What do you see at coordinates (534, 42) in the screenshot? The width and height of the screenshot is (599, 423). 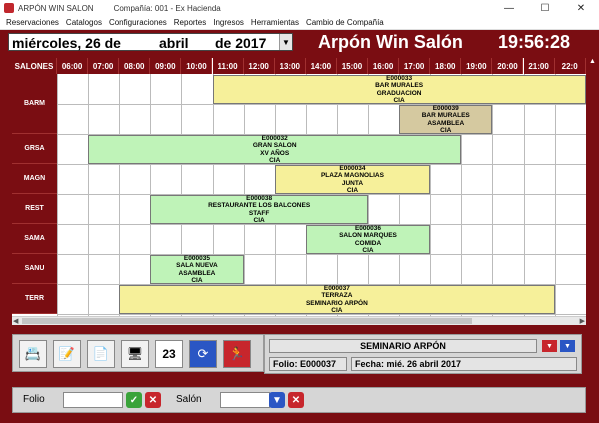 I see `clock: 19:56:28` at bounding box center [534, 42].